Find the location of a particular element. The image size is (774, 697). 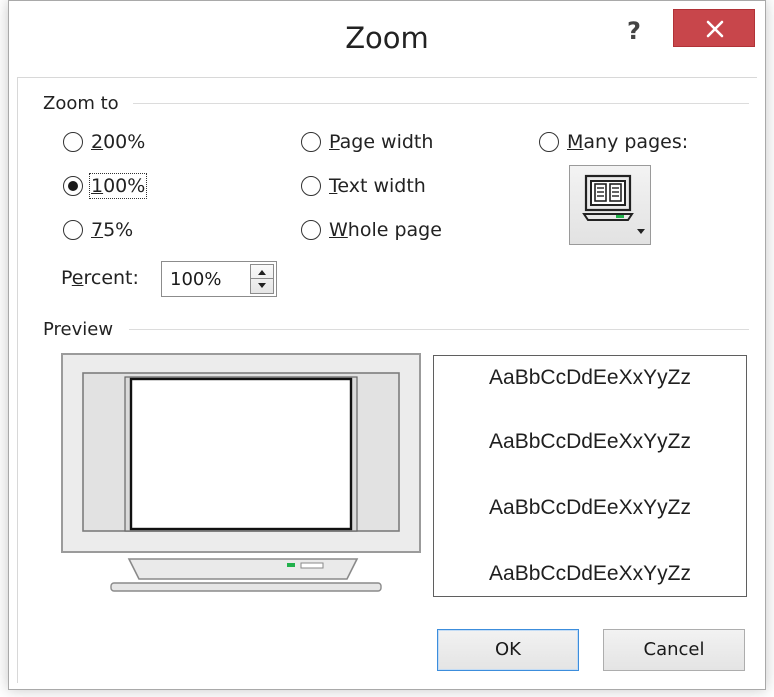

percent-decrement-button is located at coordinates (262, 286).